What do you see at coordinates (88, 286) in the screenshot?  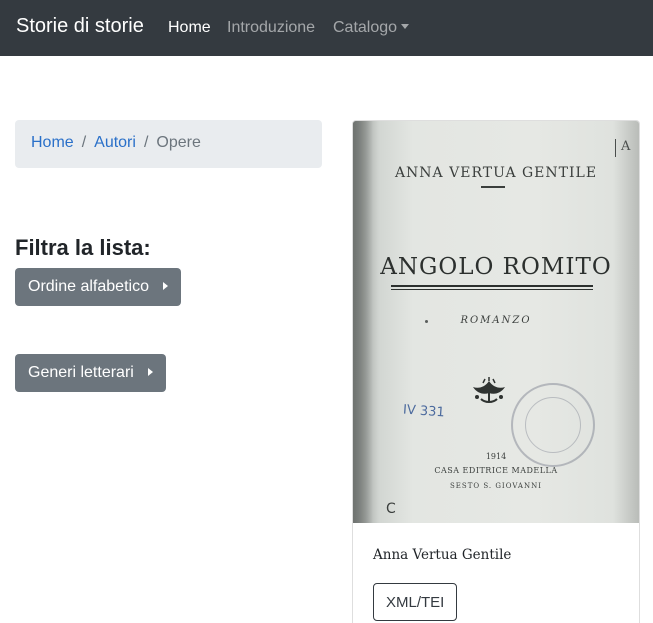 I see `ordine-alfabetico-label: Ordine alfabetico` at bounding box center [88, 286].